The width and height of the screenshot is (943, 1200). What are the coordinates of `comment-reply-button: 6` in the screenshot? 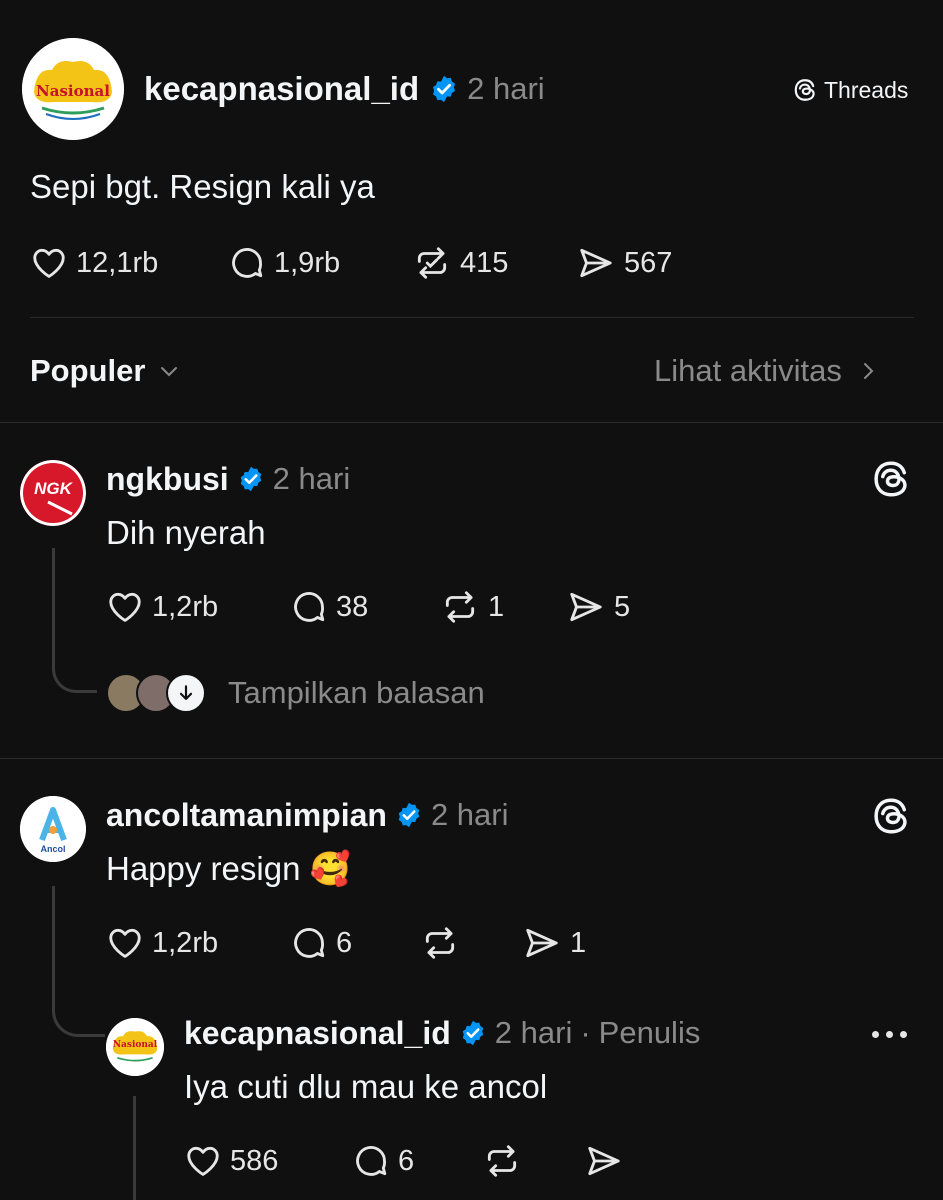 It's located at (321, 943).